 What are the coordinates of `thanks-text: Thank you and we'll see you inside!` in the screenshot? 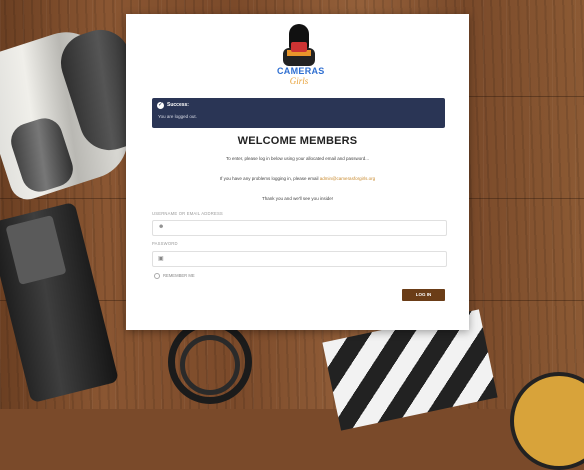 It's located at (297, 198).